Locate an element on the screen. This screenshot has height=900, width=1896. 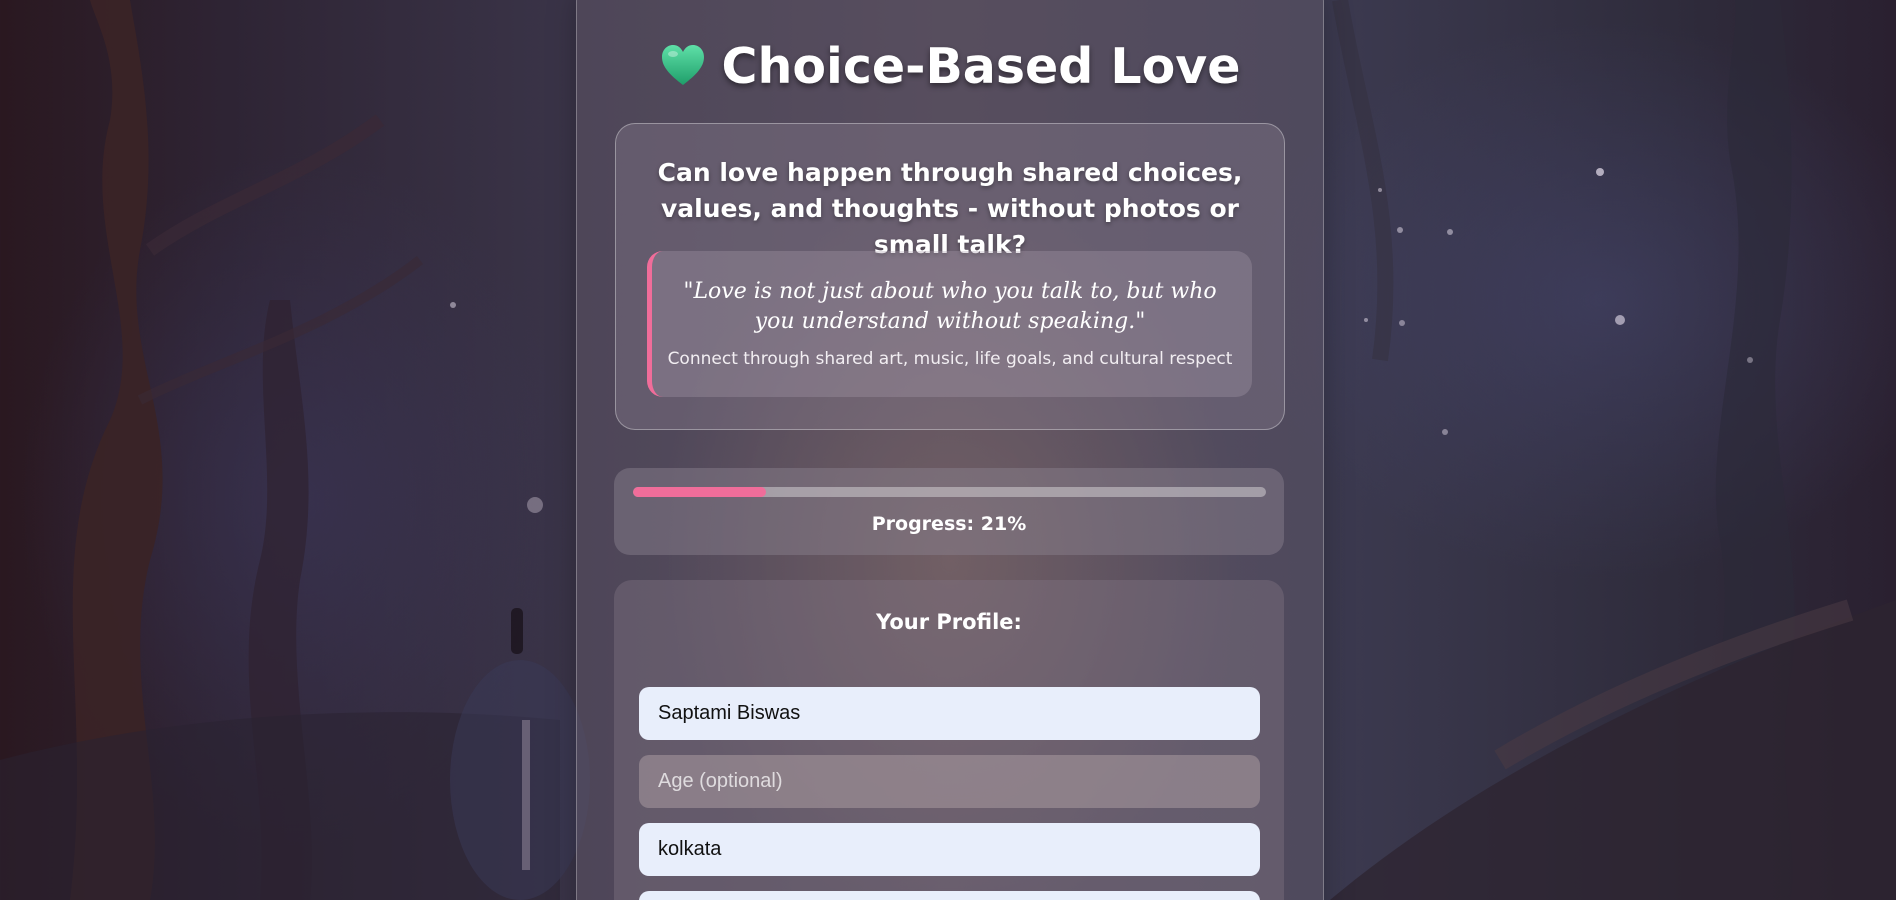
green-heart-icon is located at coordinates (682, 65).